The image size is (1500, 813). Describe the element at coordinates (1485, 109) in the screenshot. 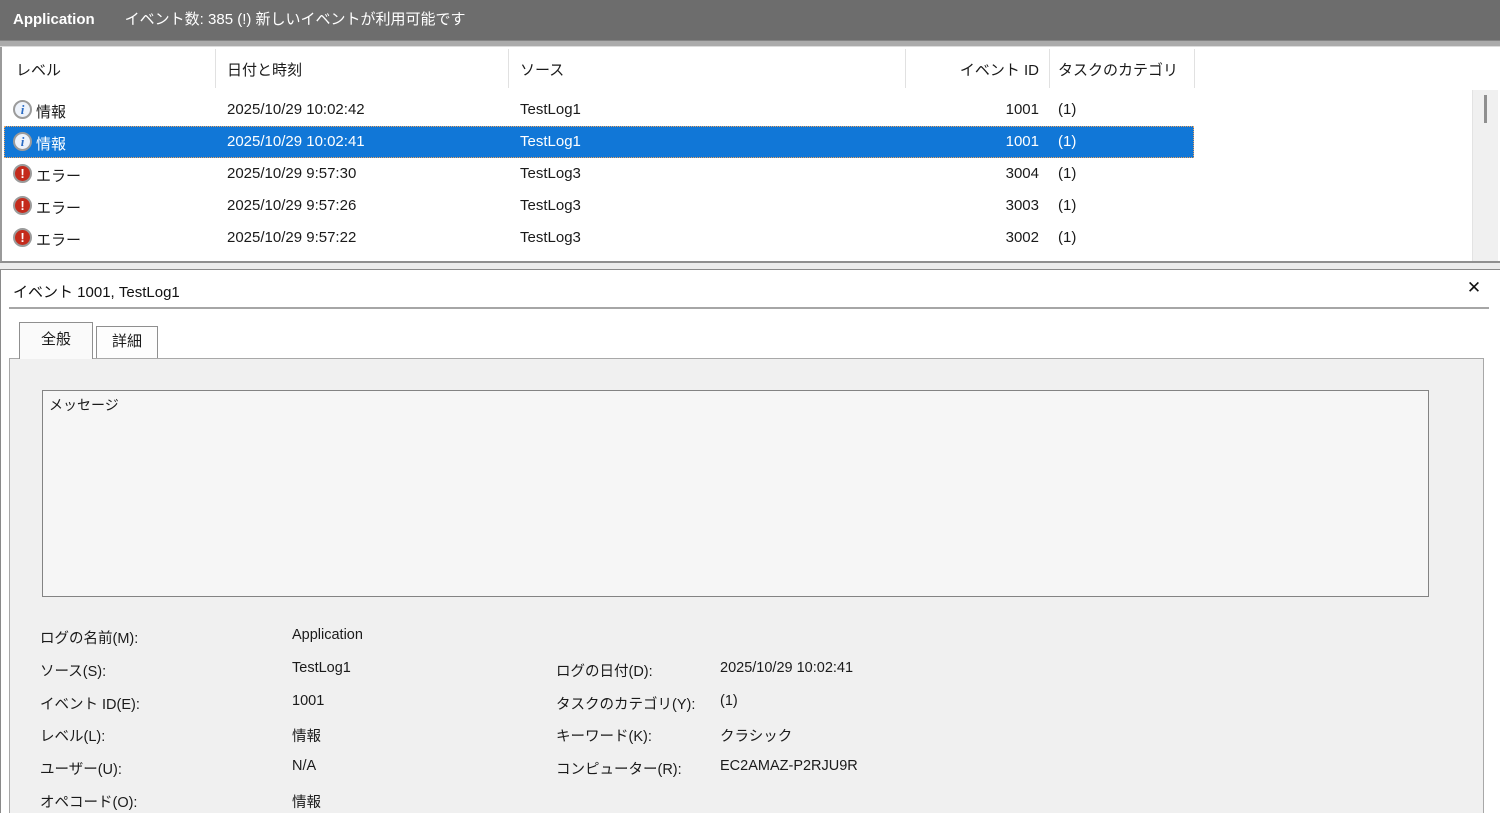

I see `scrollbar-thumb` at that location.